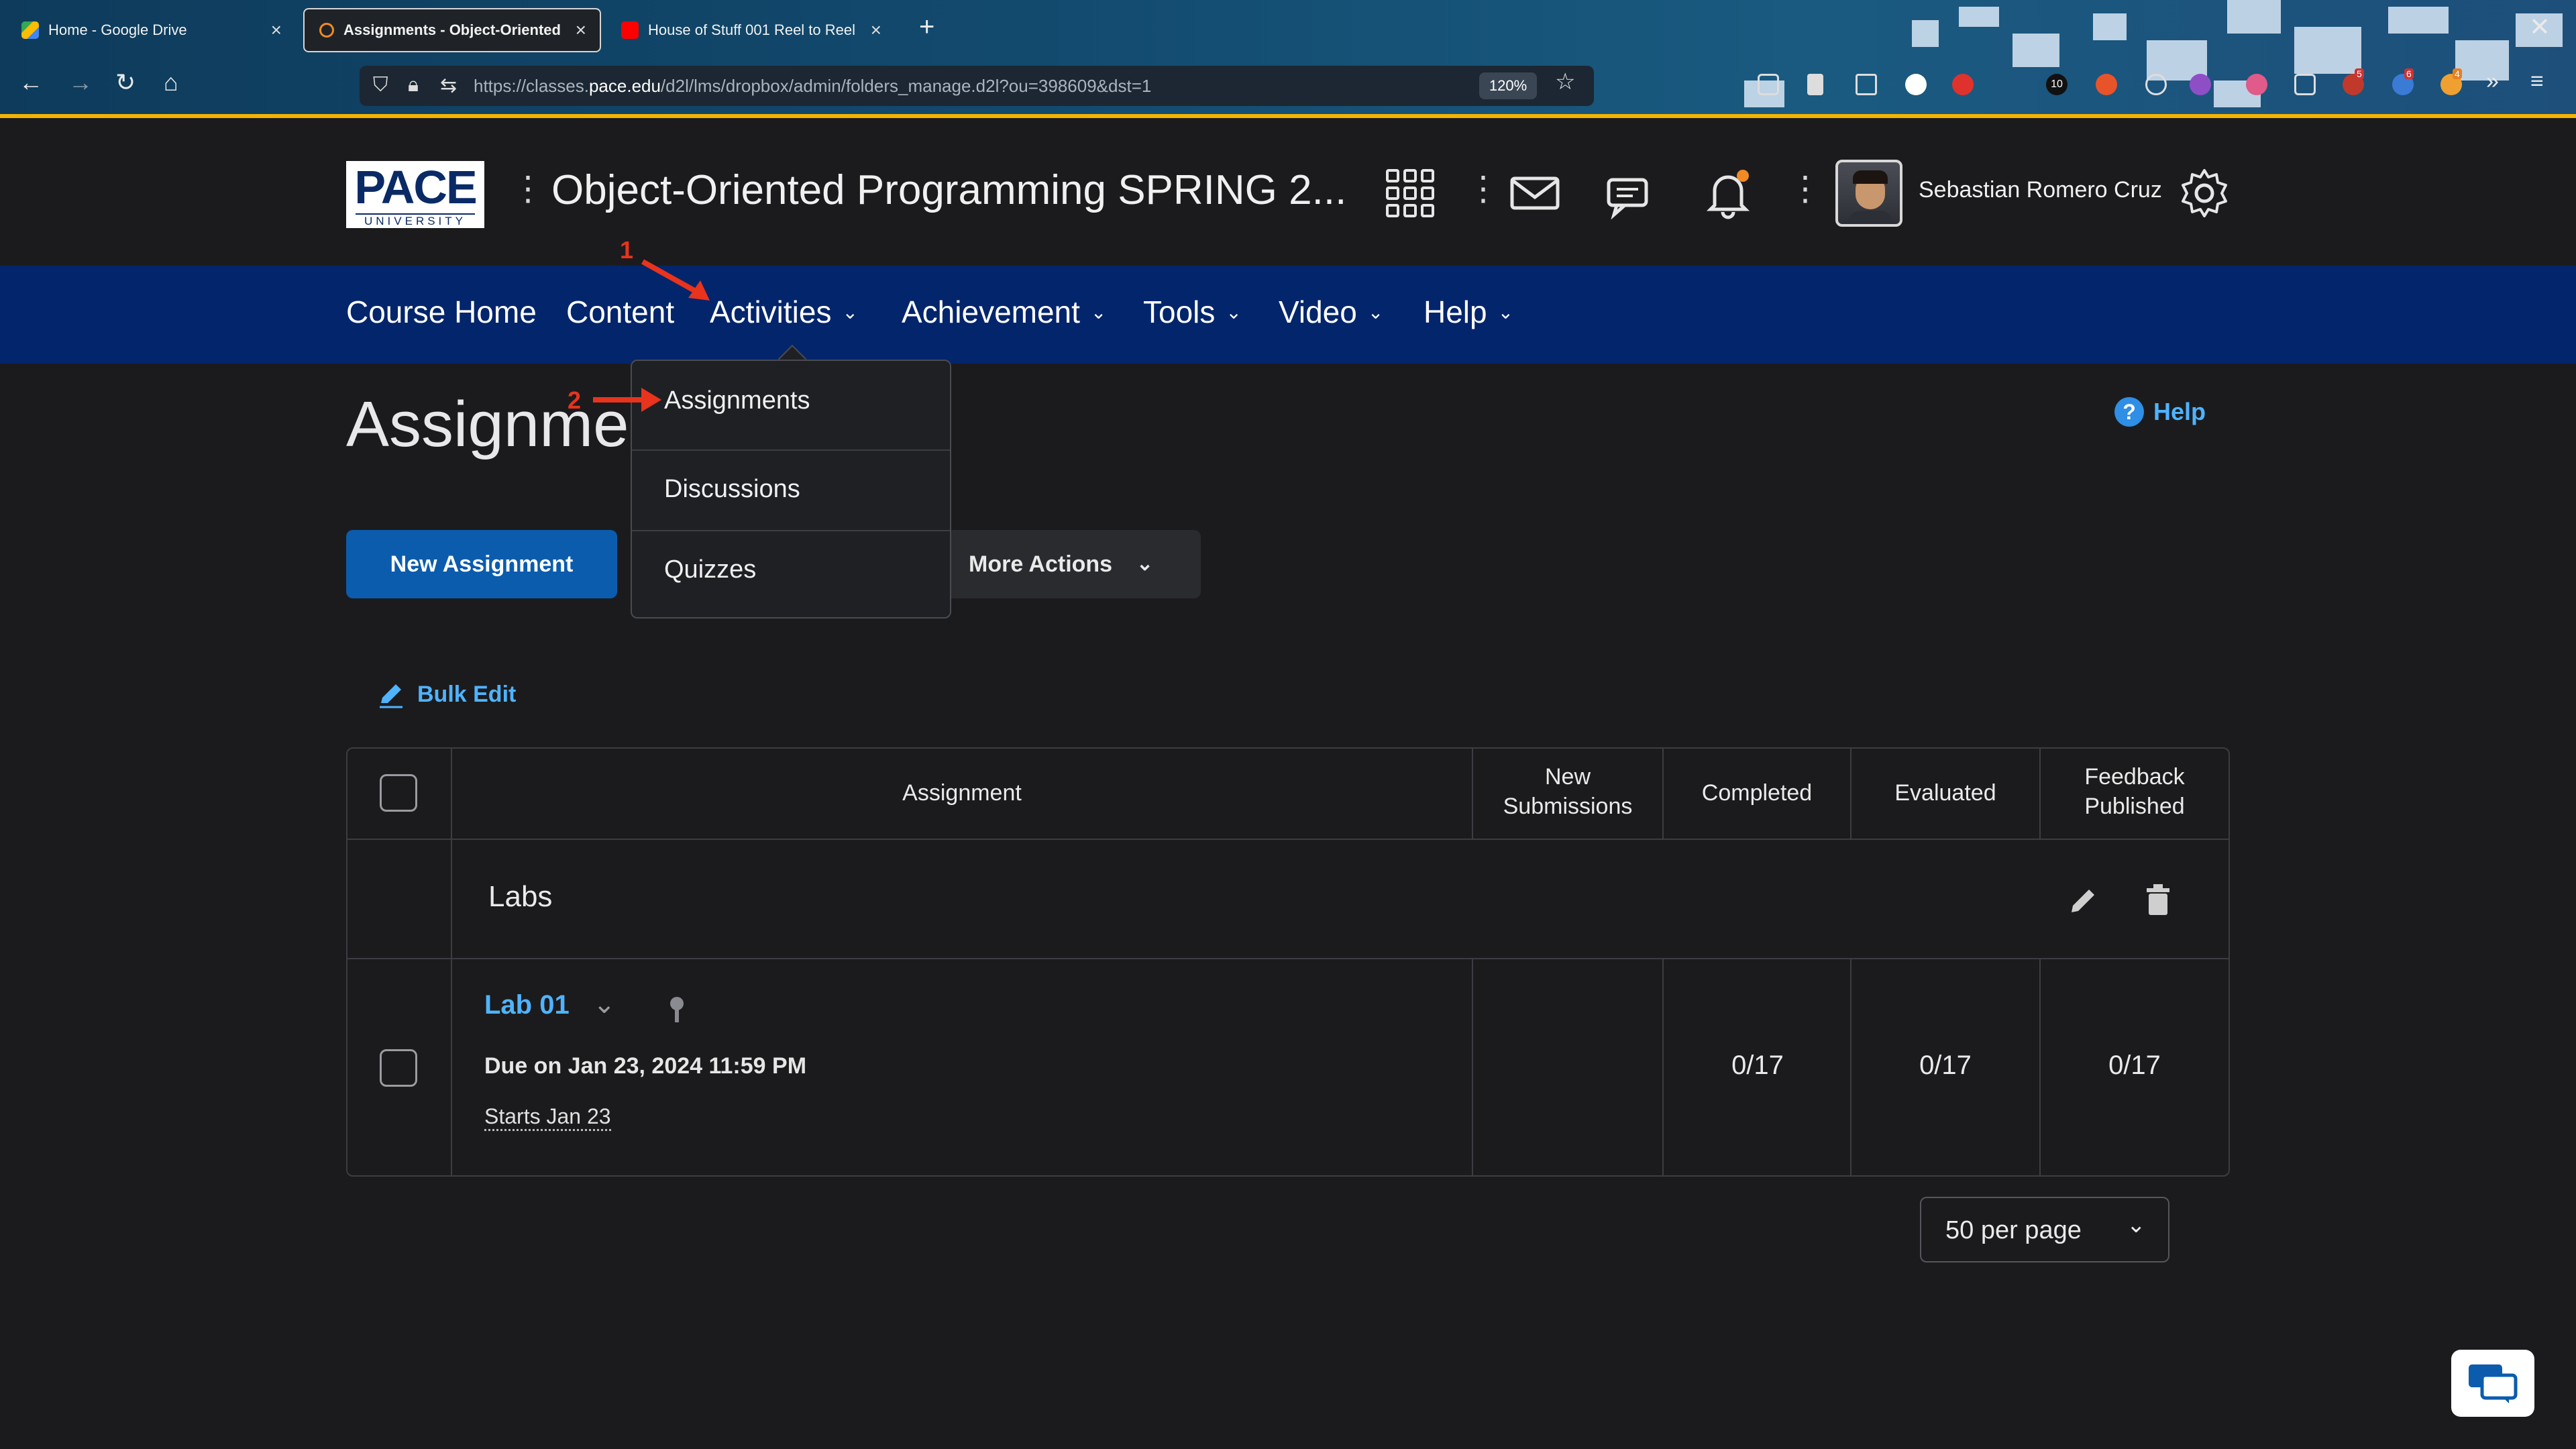 The height and width of the screenshot is (1449, 2576). Describe the element at coordinates (2451, 81) in the screenshot. I see `extension-4-icon: 4` at that location.